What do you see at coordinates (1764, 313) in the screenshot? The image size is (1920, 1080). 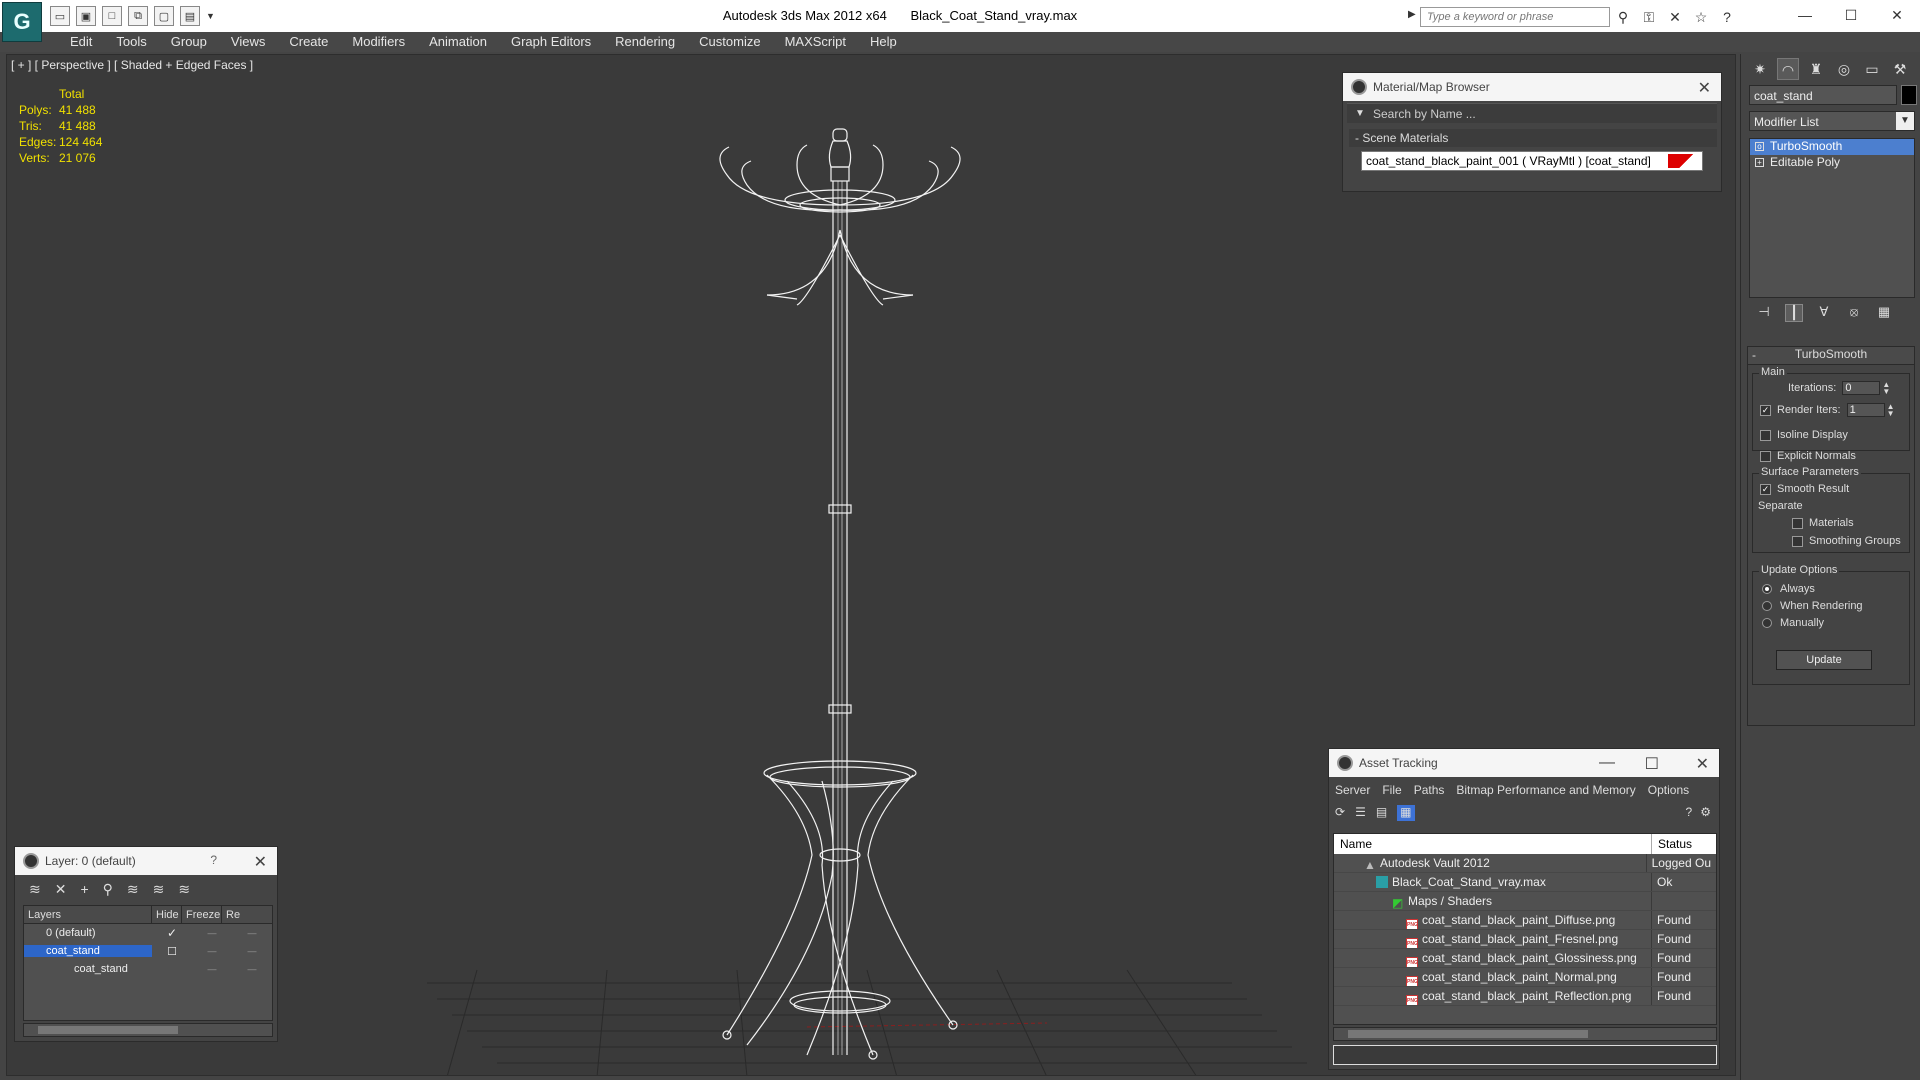 I see `pin-stack-icon: ⊣` at bounding box center [1764, 313].